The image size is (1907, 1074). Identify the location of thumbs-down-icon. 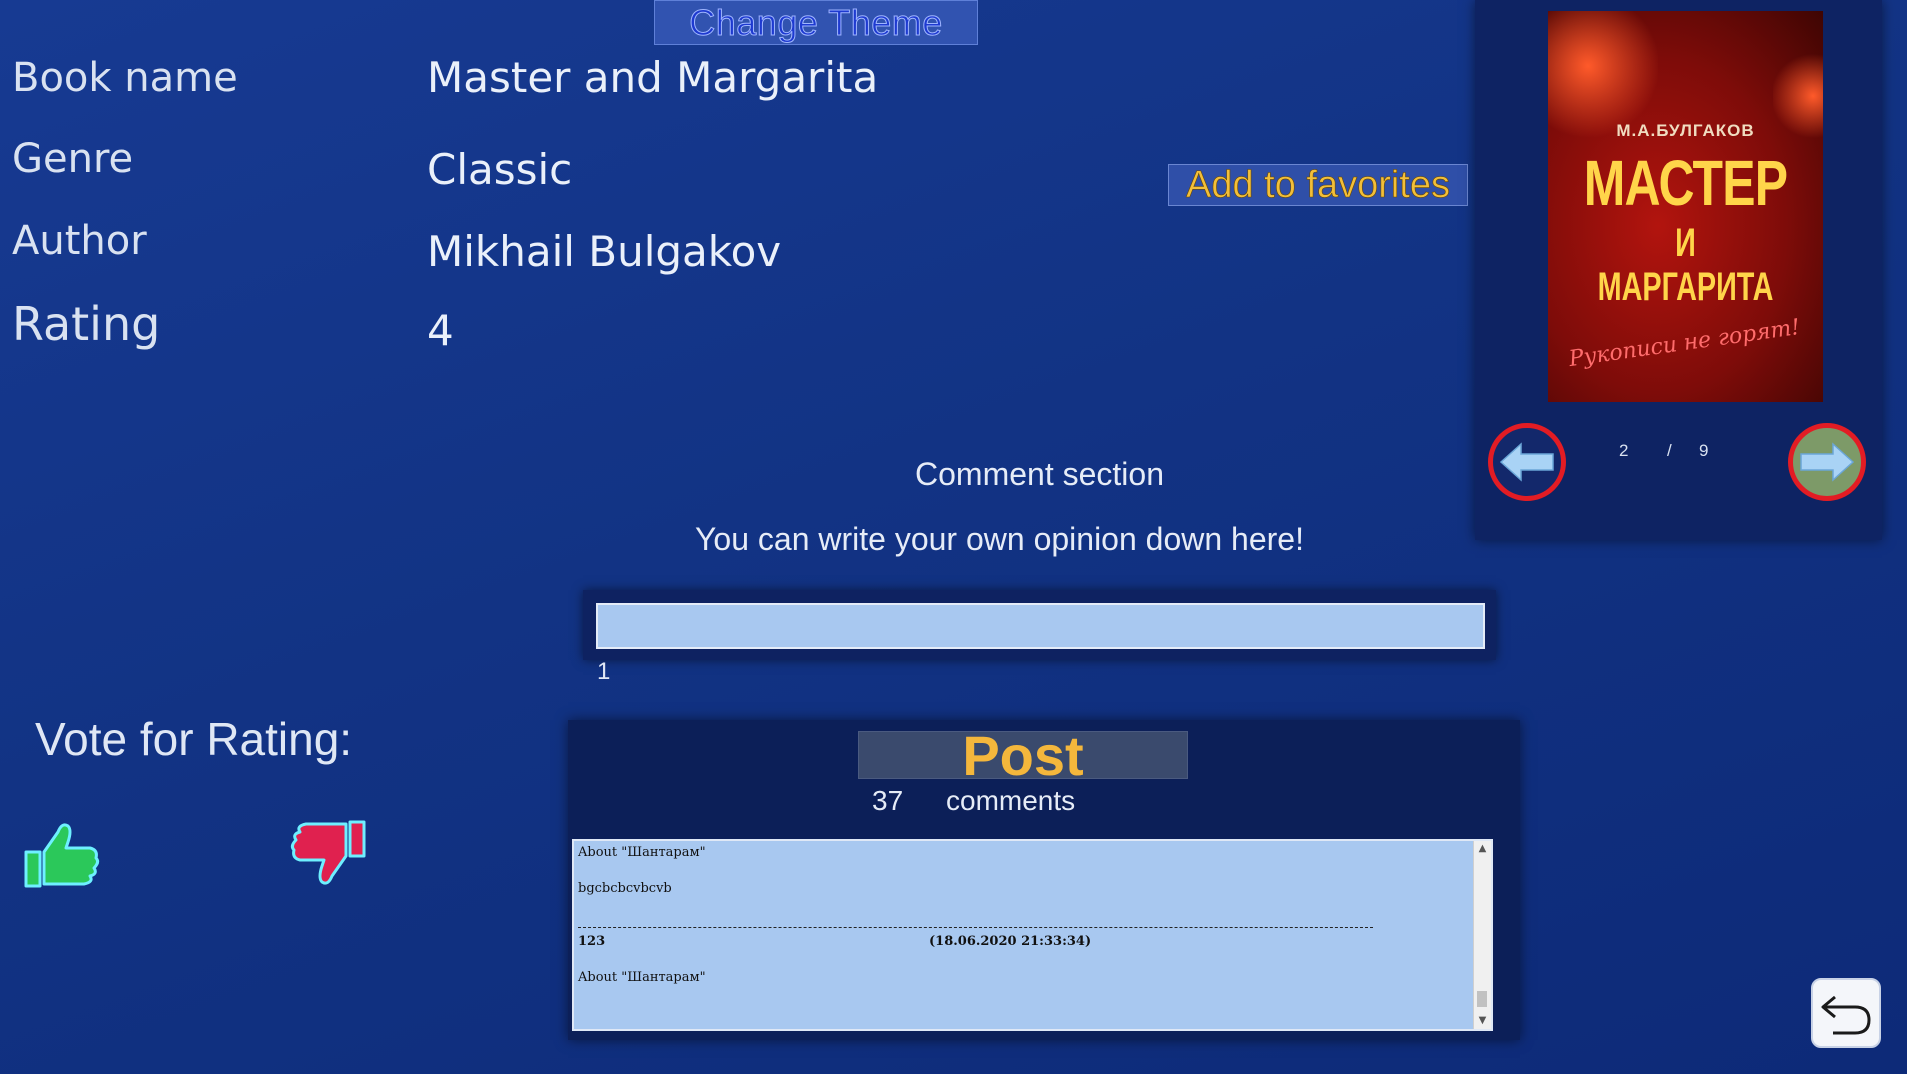
(328, 852).